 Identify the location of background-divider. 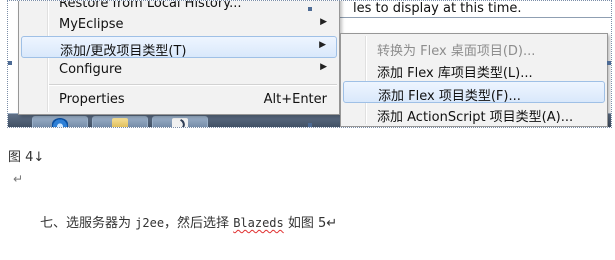
(474, 17).